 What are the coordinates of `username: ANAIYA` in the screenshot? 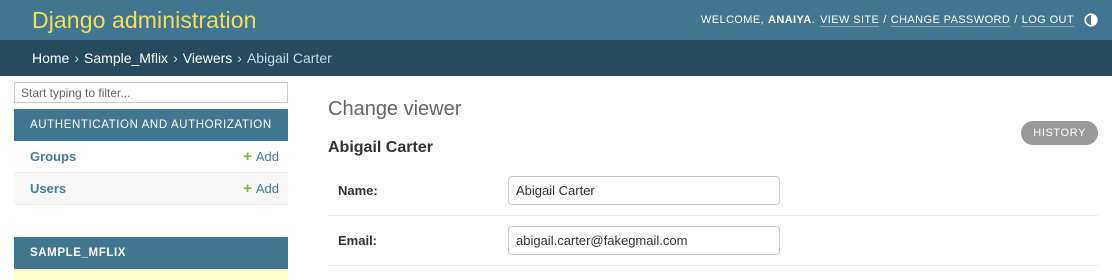 It's located at (790, 20).